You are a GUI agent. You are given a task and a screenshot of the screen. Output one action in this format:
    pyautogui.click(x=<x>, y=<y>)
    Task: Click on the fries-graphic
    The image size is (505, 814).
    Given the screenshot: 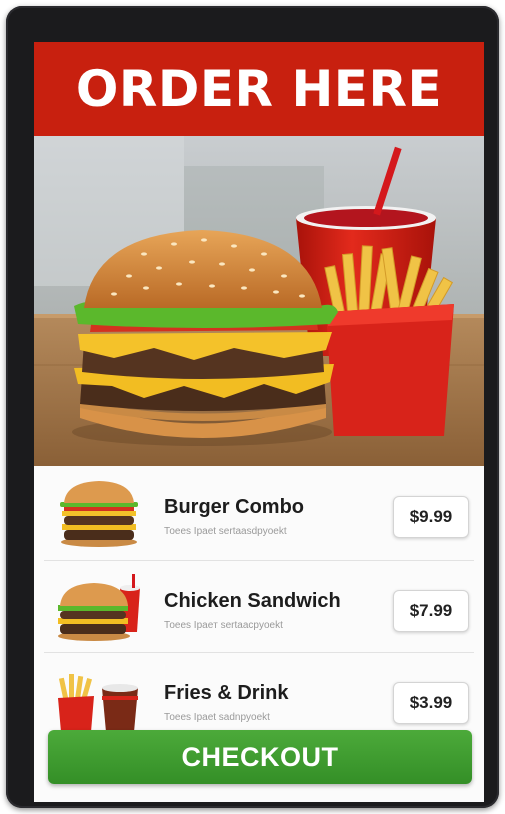 What is the action you would take?
    pyautogui.click(x=389, y=340)
    